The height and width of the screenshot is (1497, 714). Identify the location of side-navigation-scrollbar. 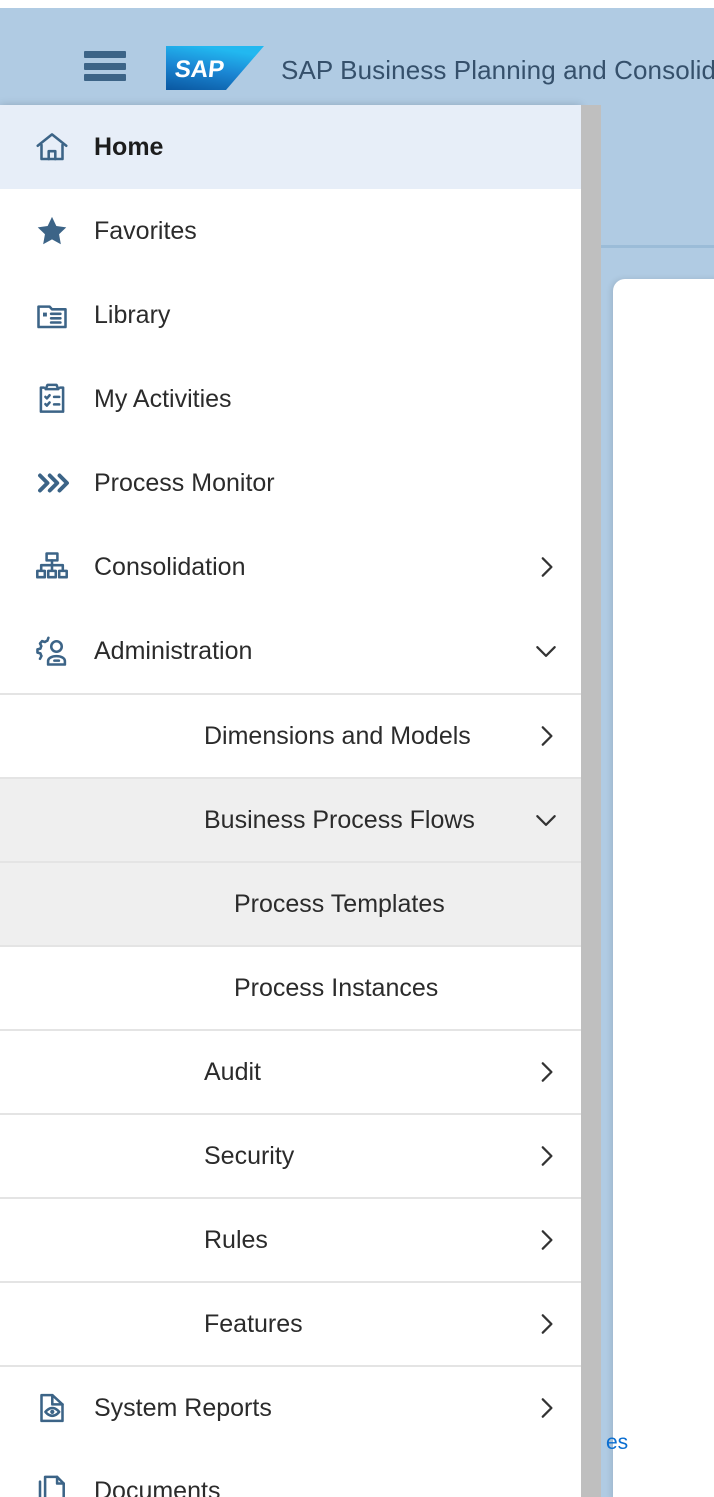
(591, 801).